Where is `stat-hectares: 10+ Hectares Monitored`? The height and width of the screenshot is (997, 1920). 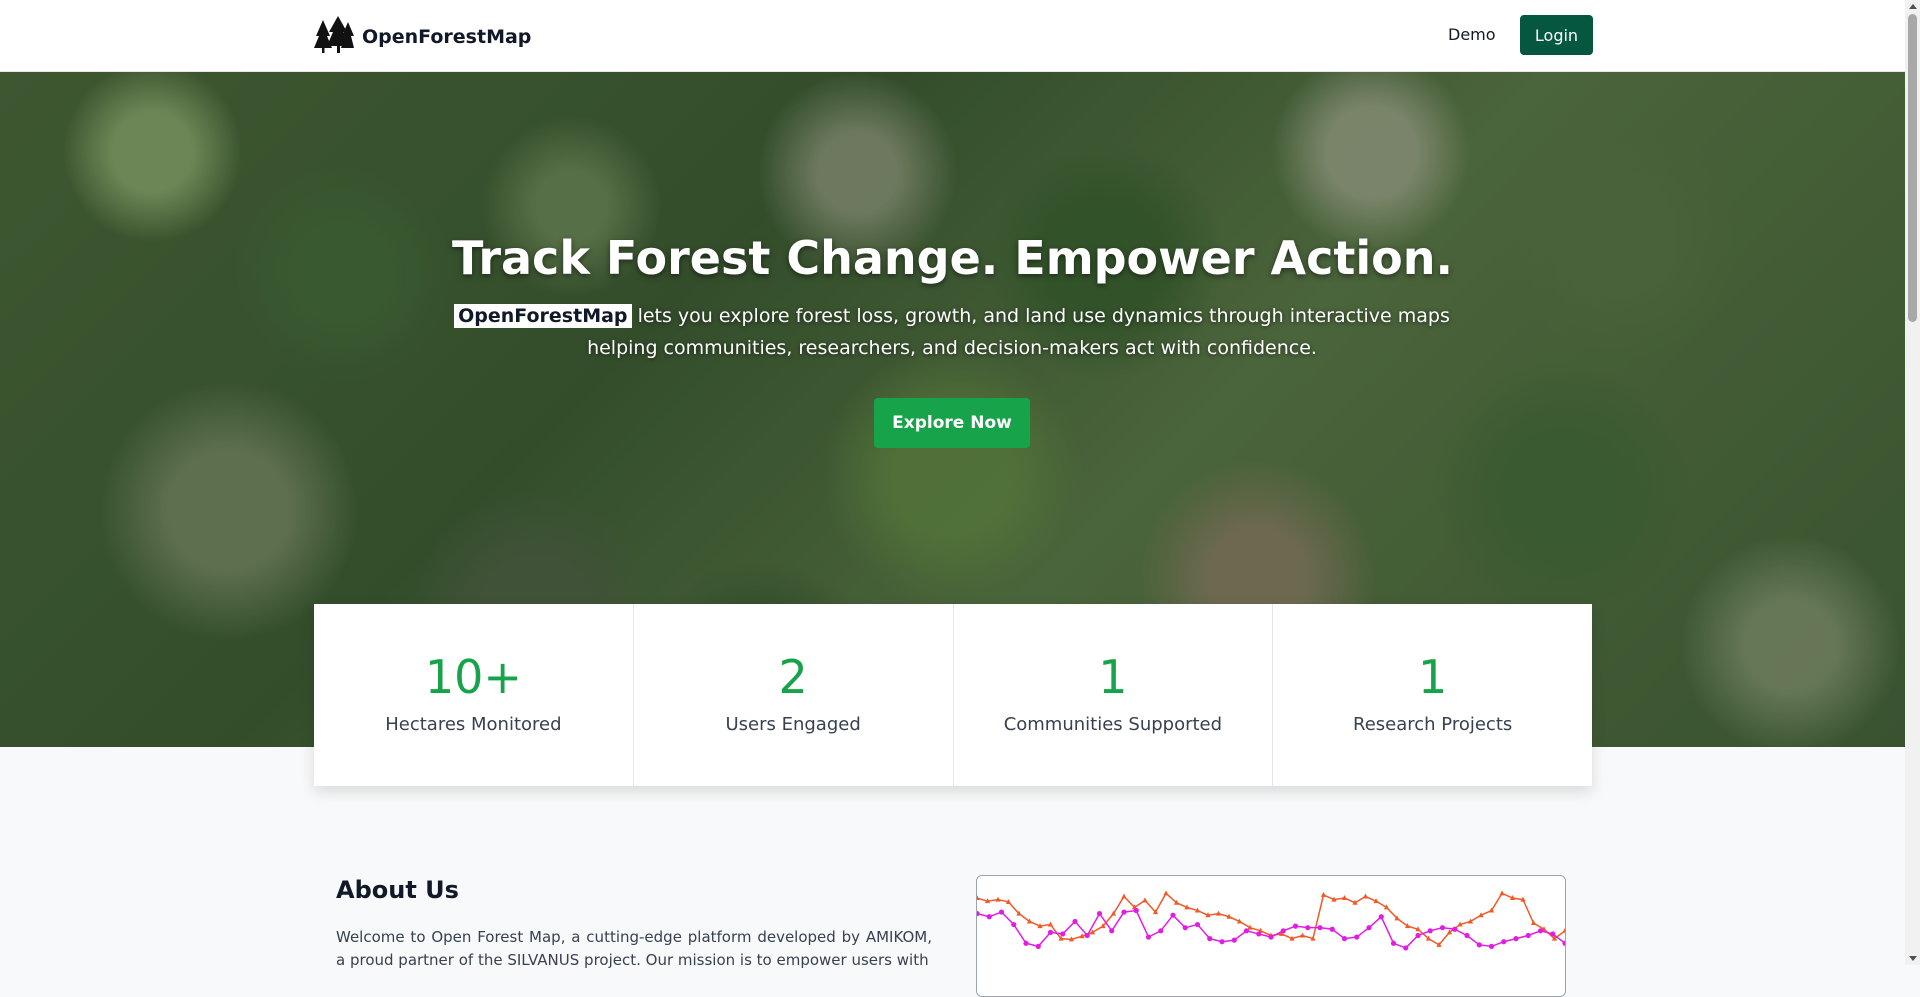 stat-hectares: 10+ Hectares Monitored is located at coordinates (474, 695).